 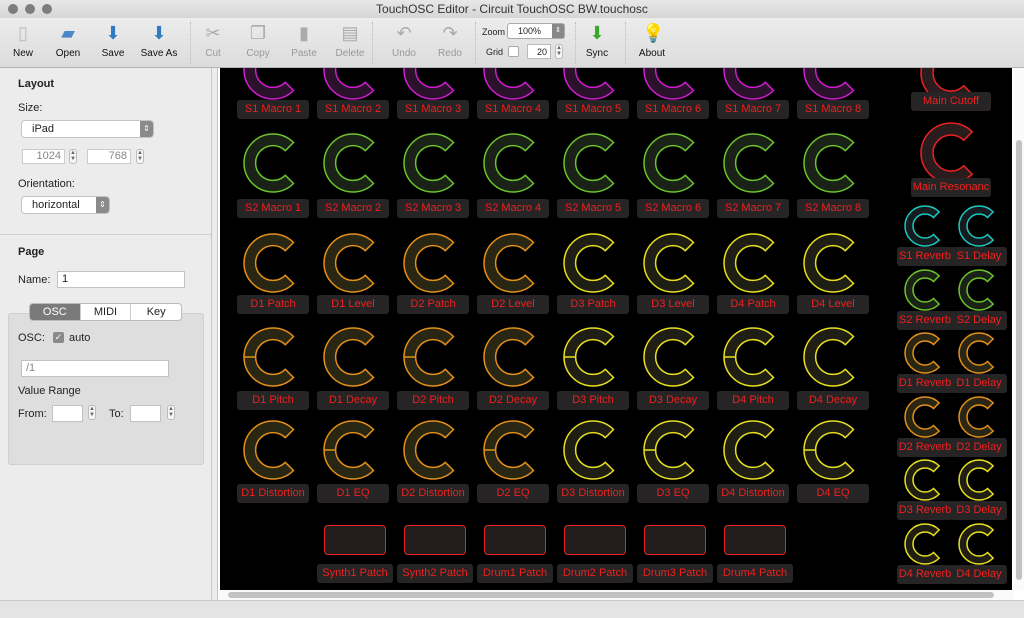 I want to click on height-field: 768, so click(x=109, y=156).